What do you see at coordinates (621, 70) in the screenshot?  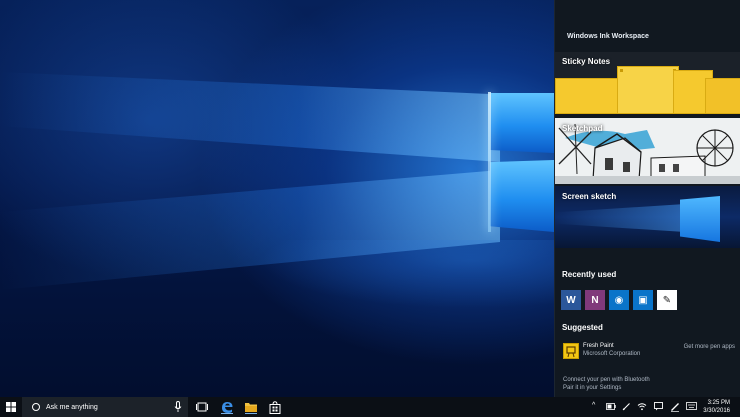 I see `note-pin-dot` at bounding box center [621, 70].